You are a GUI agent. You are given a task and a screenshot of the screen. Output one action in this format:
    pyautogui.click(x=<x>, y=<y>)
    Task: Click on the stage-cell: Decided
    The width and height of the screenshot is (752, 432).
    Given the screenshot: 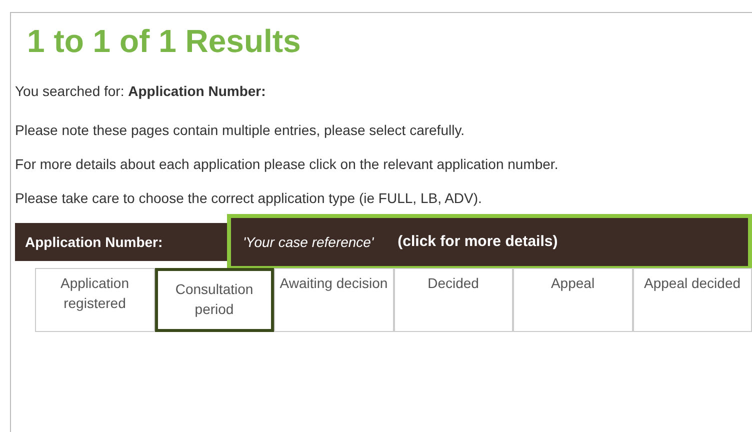 What is the action you would take?
    pyautogui.click(x=454, y=300)
    